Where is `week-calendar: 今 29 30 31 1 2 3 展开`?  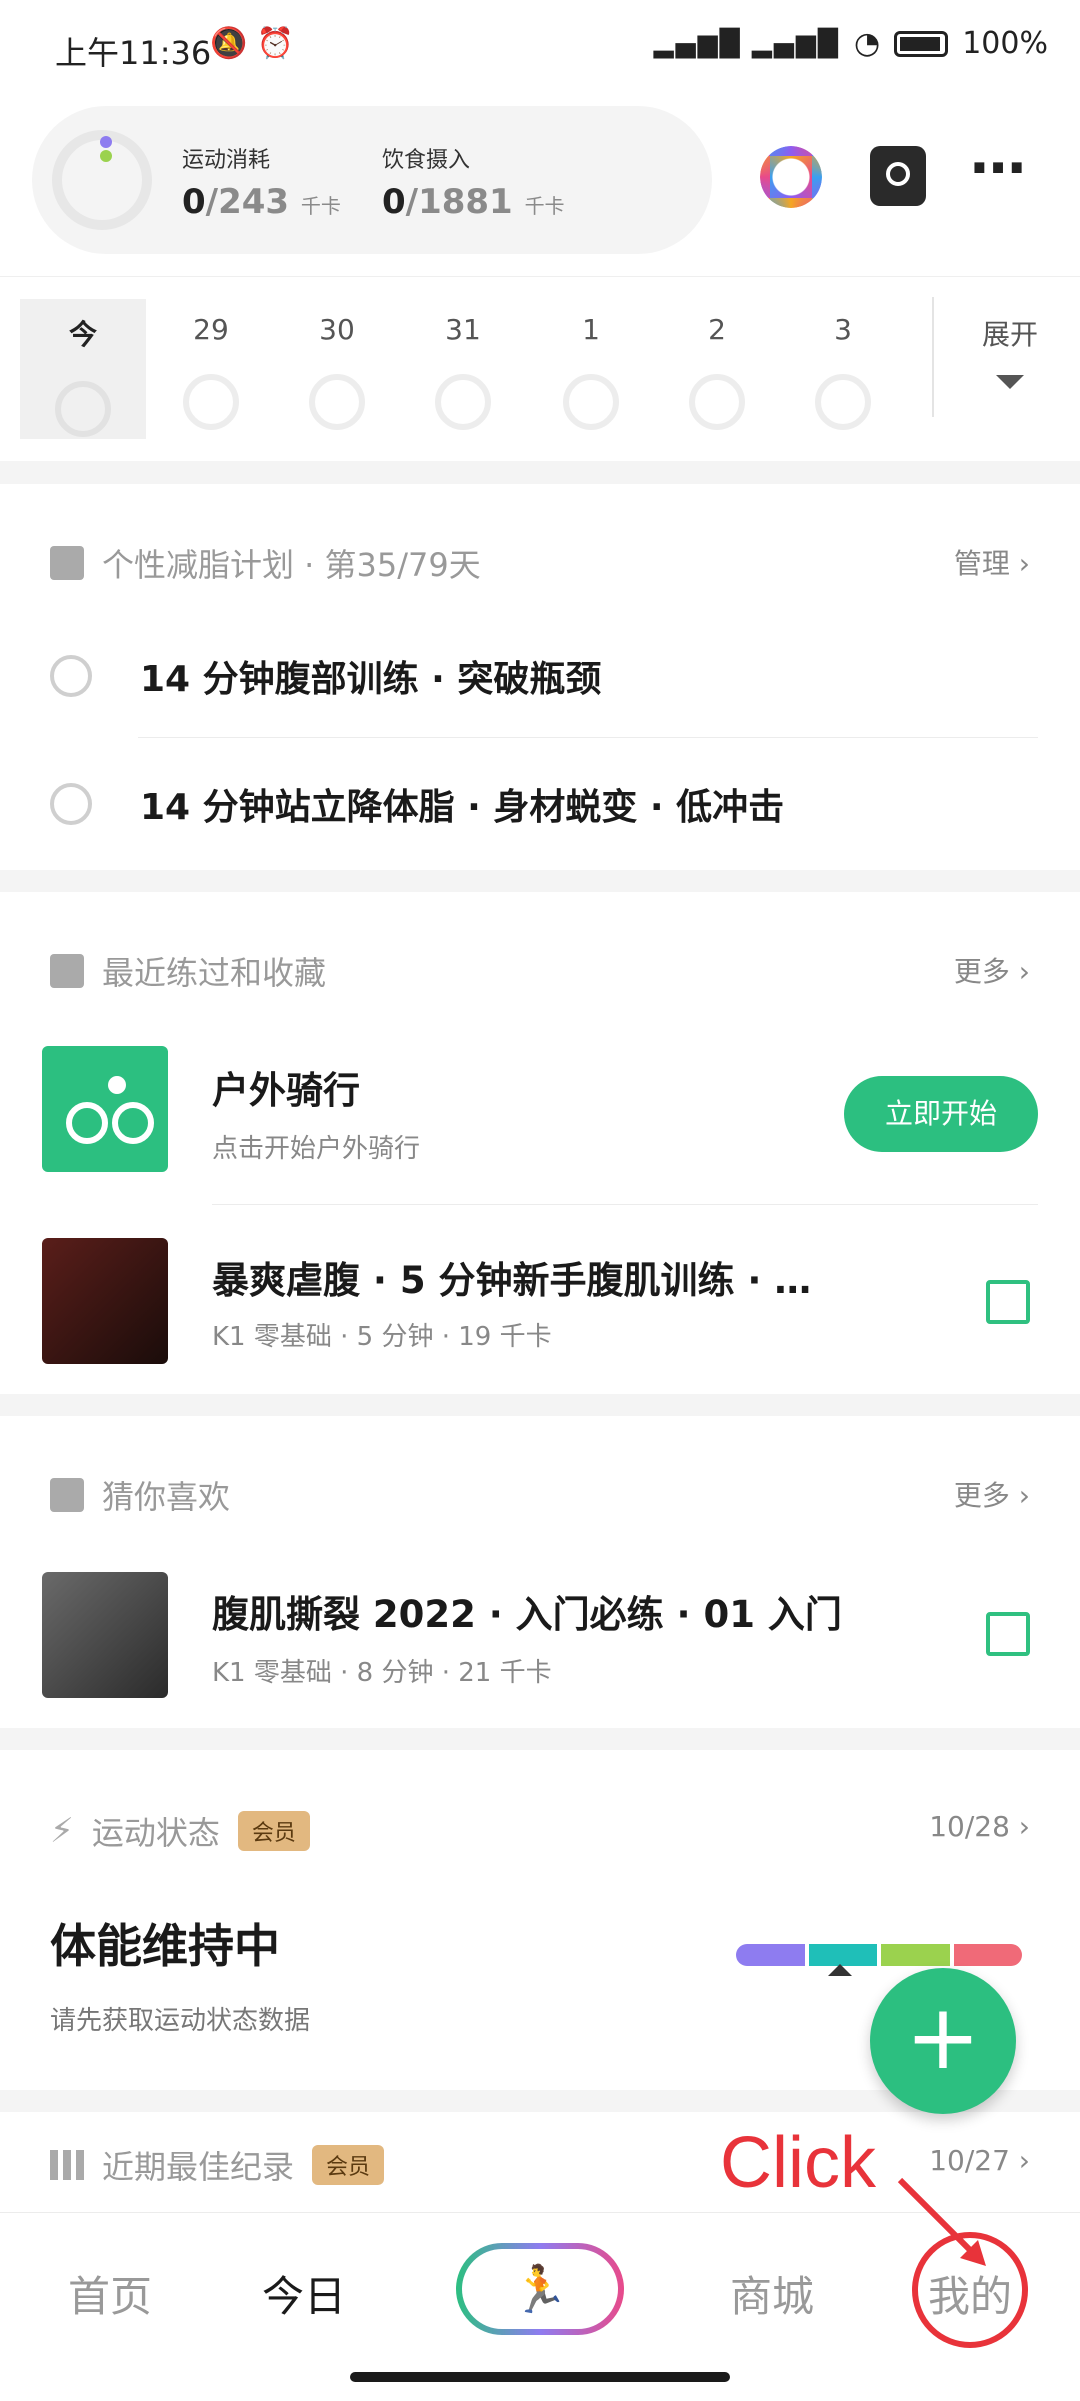
week-calendar: 今 29 30 31 1 2 3 展开 is located at coordinates (540, 368).